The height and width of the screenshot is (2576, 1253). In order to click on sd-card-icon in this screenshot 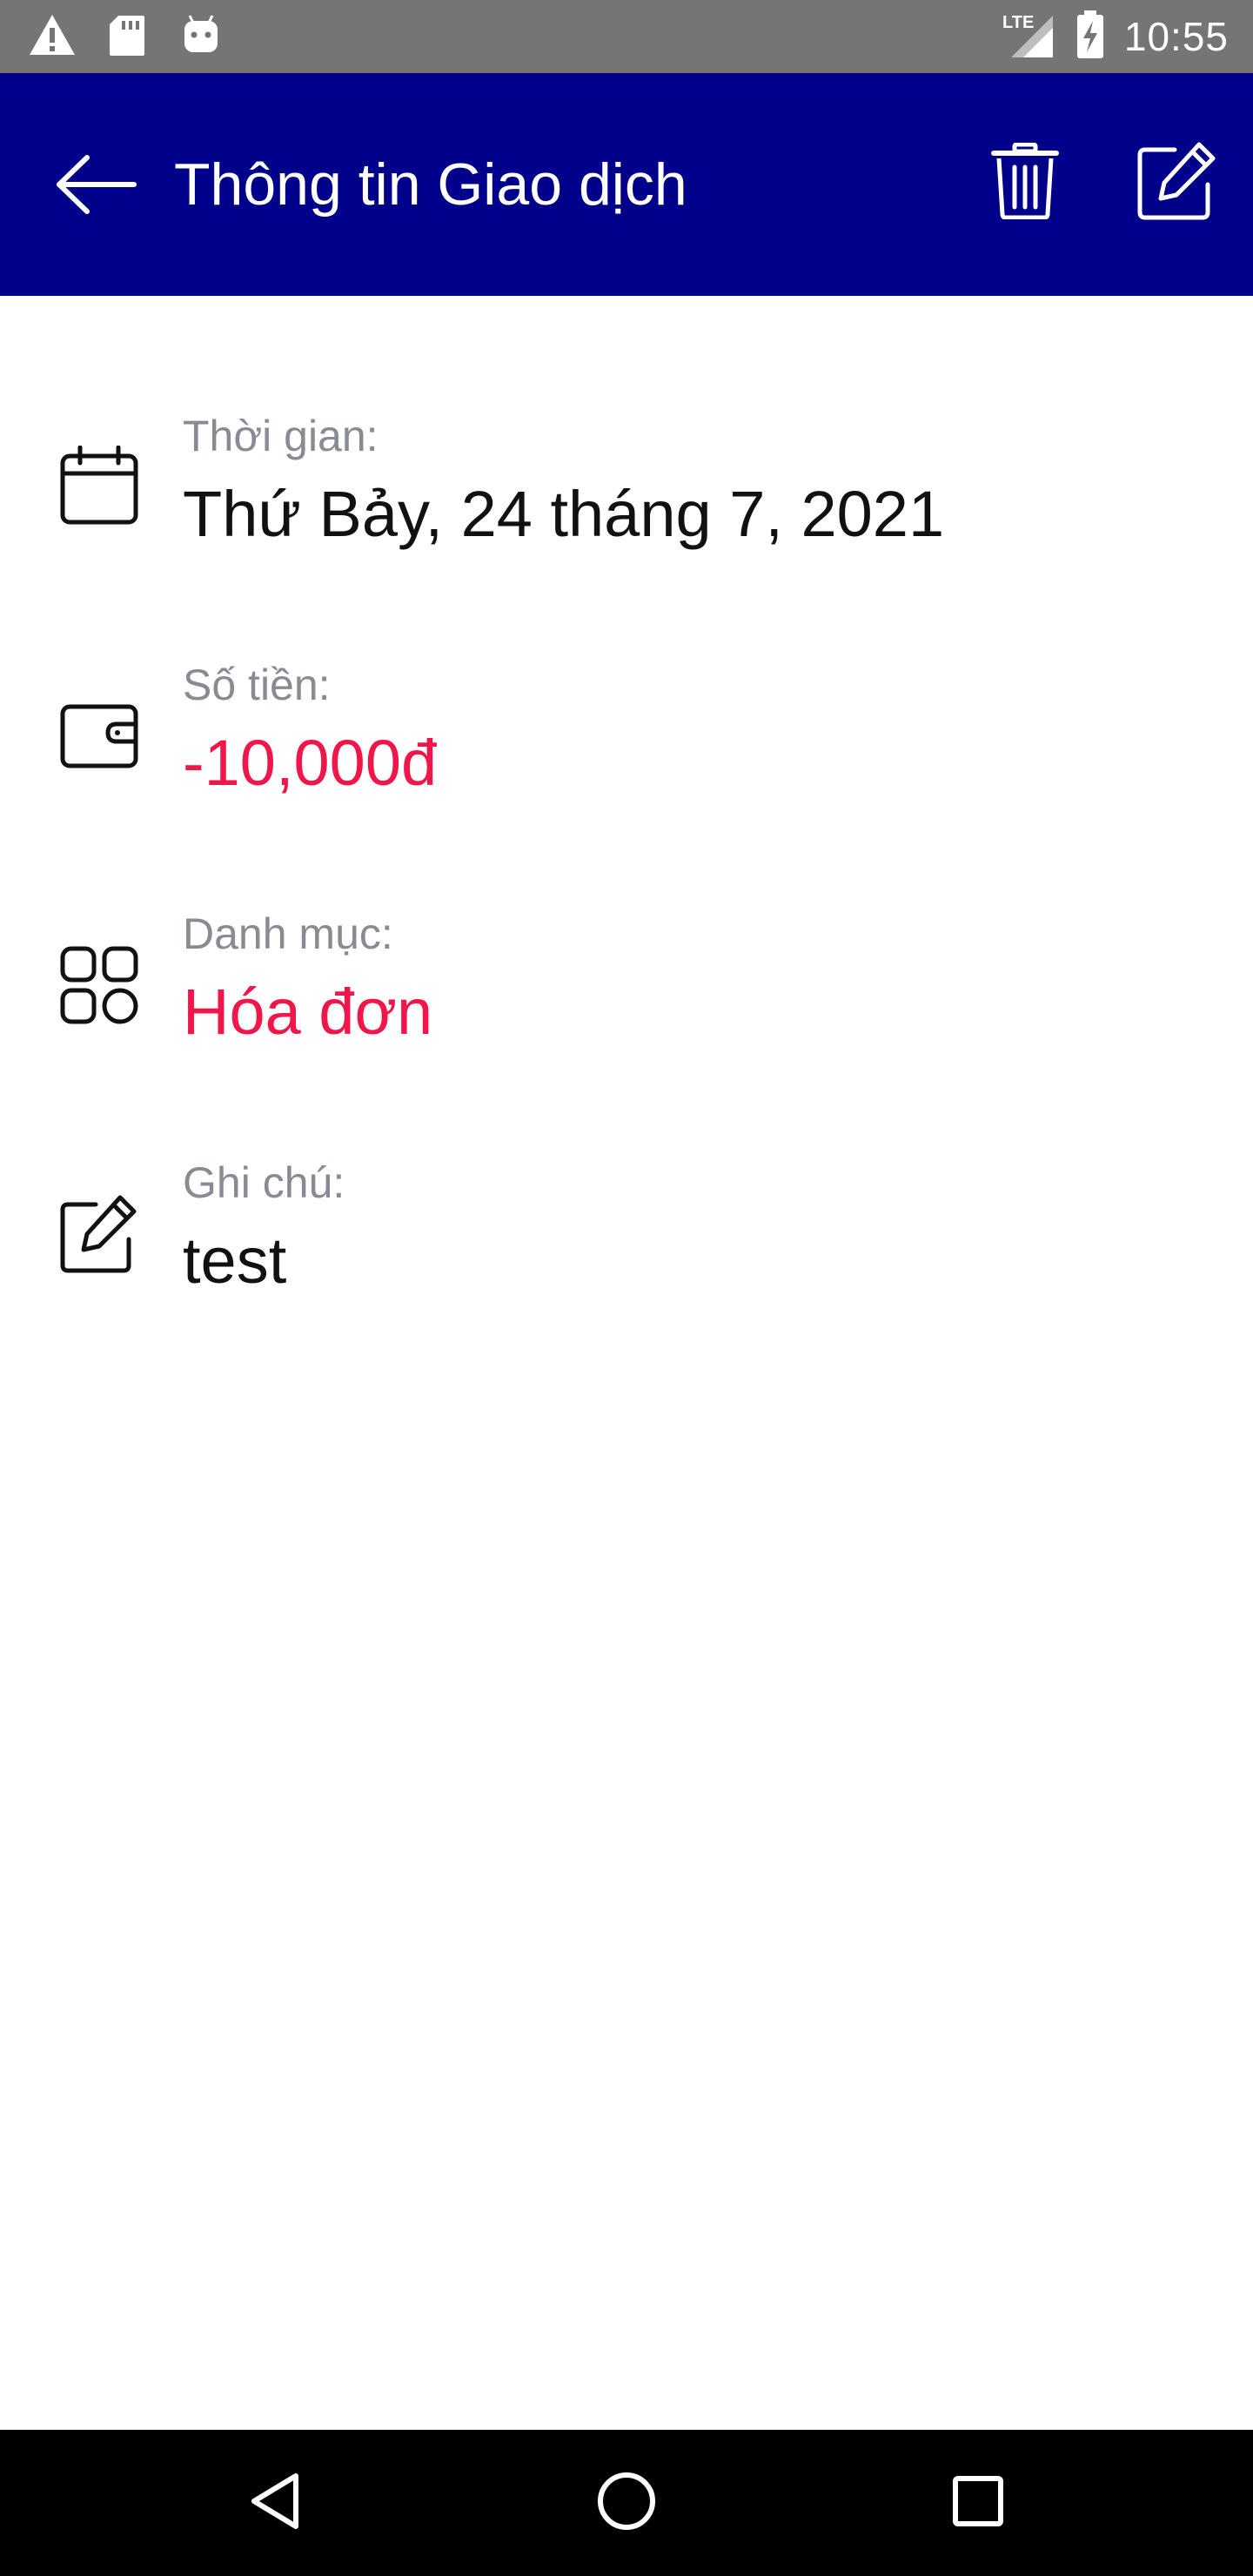, I will do `click(127, 38)`.